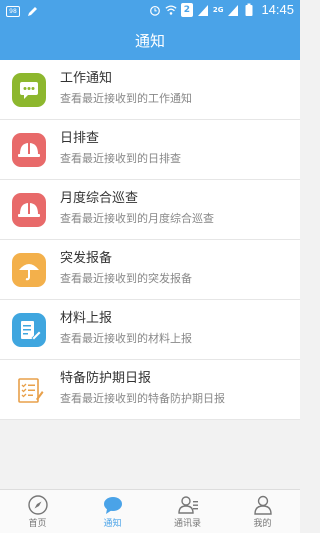  What do you see at coordinates (150, 210) in the screenshot?
I see `list-item-monthly-patrol: 月度综合巡查 查看最近接收到的月度综合巡查` at bounding box center [150, 210].